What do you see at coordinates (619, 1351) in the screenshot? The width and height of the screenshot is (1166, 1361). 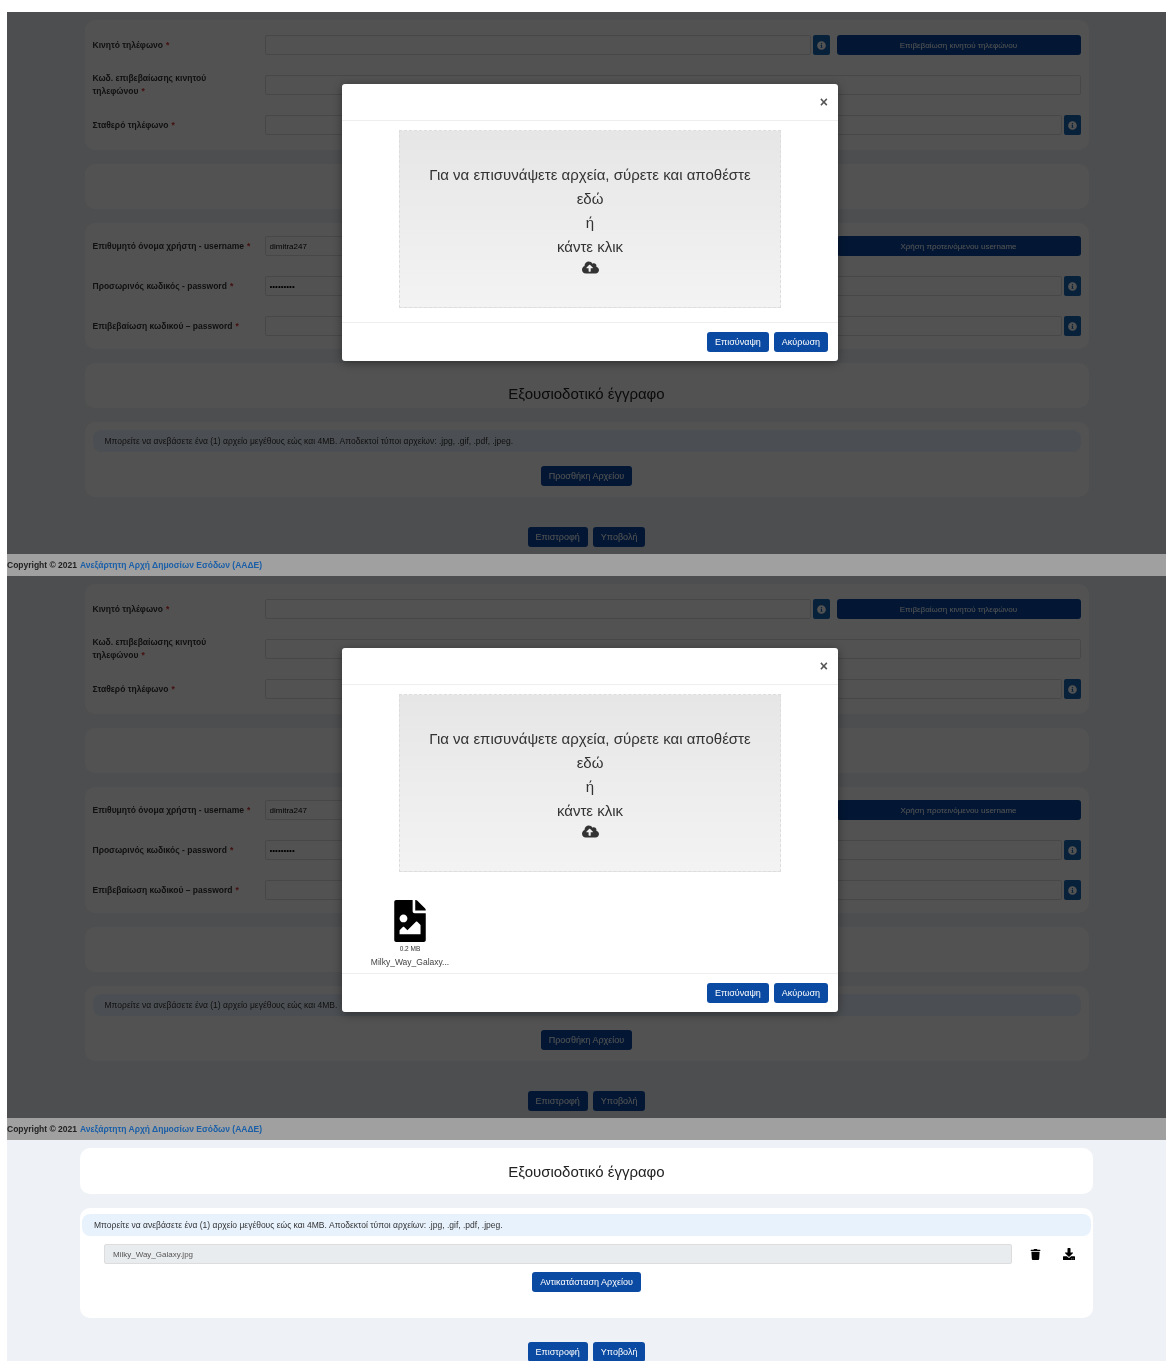 I see `form-button: Υποβολή` at bounding box center [619, 1351].